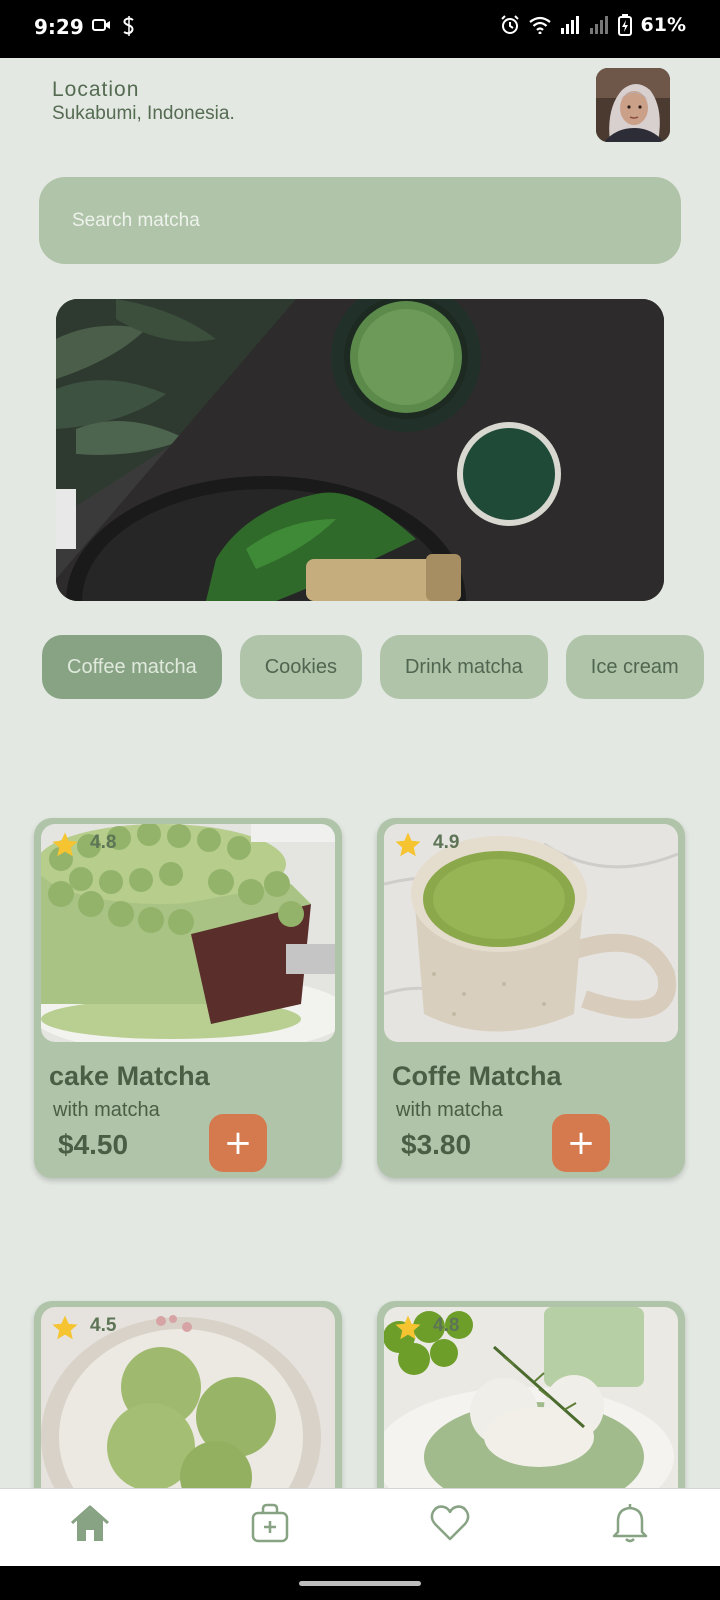  I want to click on home-gesture-handle, so click(360, 1583).